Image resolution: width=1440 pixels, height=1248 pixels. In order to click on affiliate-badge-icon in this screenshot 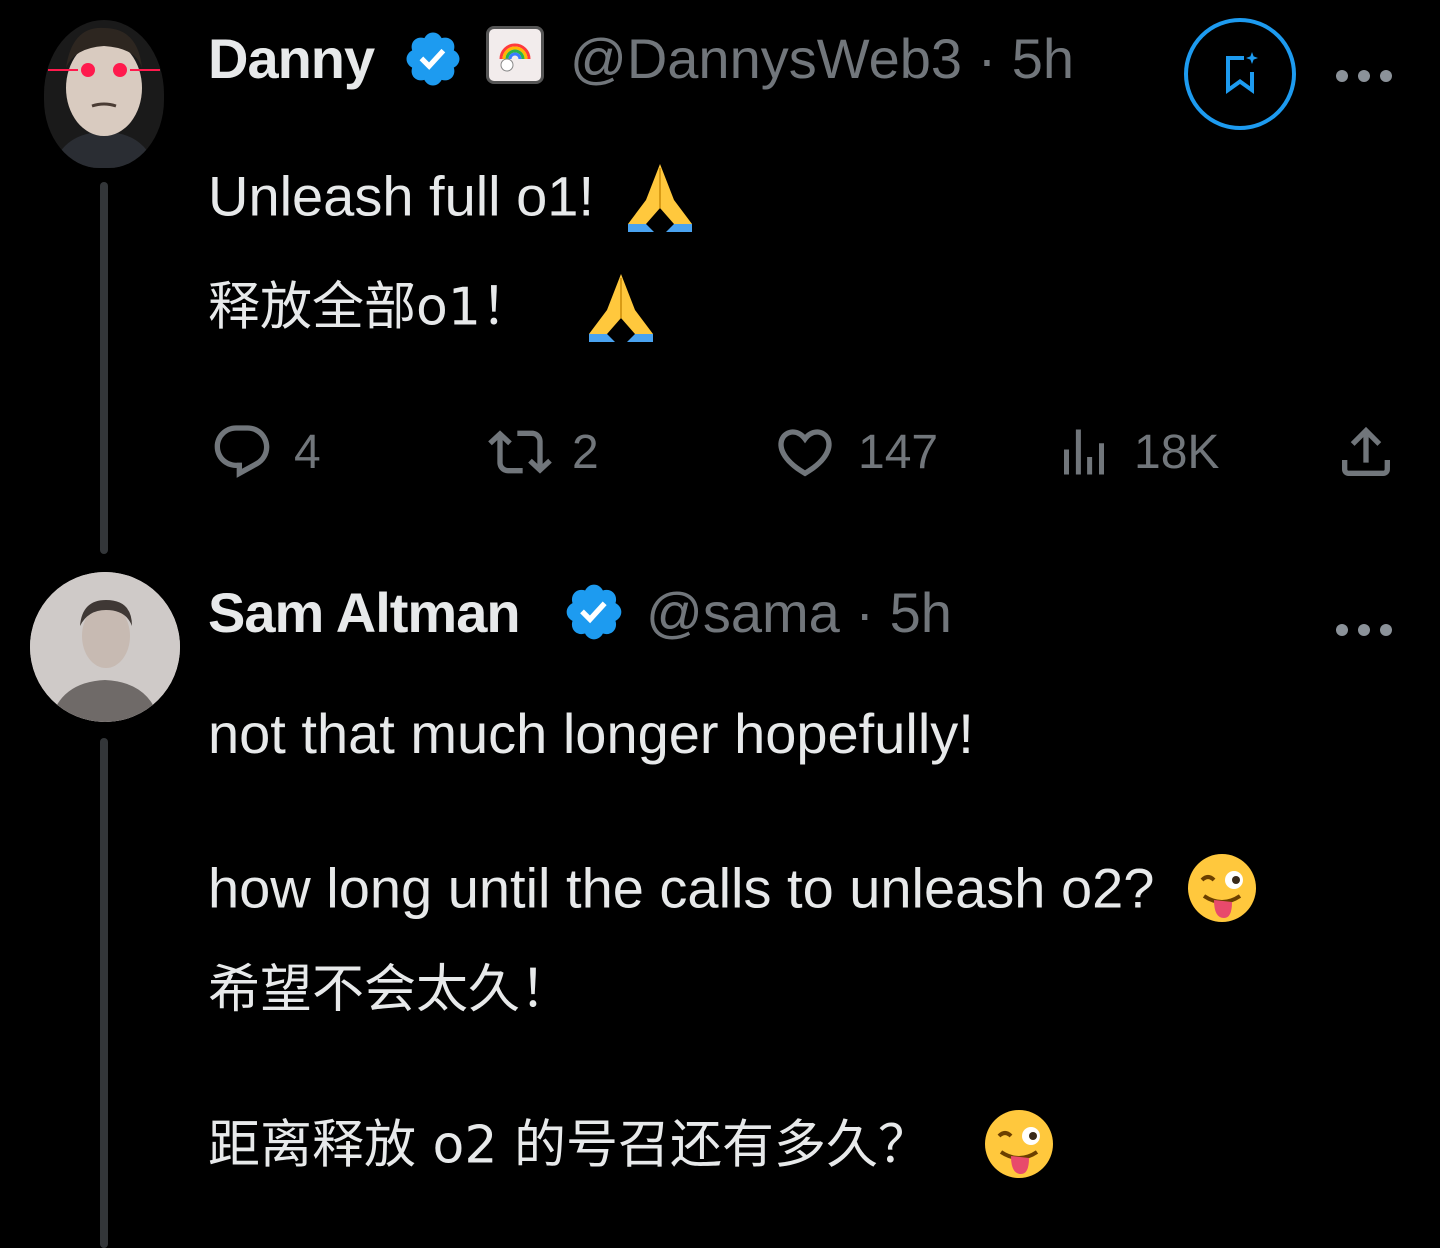, I will do `click(515, 55)`.